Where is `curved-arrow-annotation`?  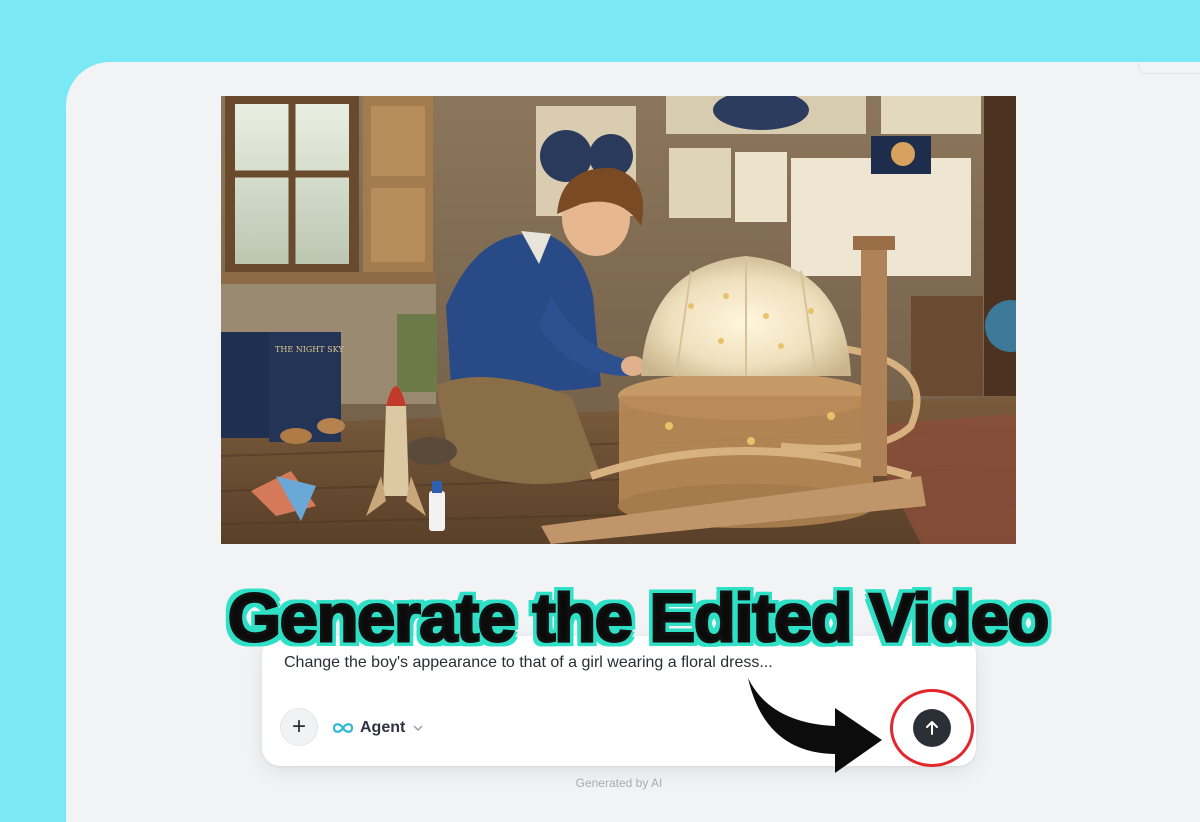 curved-arrow-annotation is located at coordinates (815, 725).